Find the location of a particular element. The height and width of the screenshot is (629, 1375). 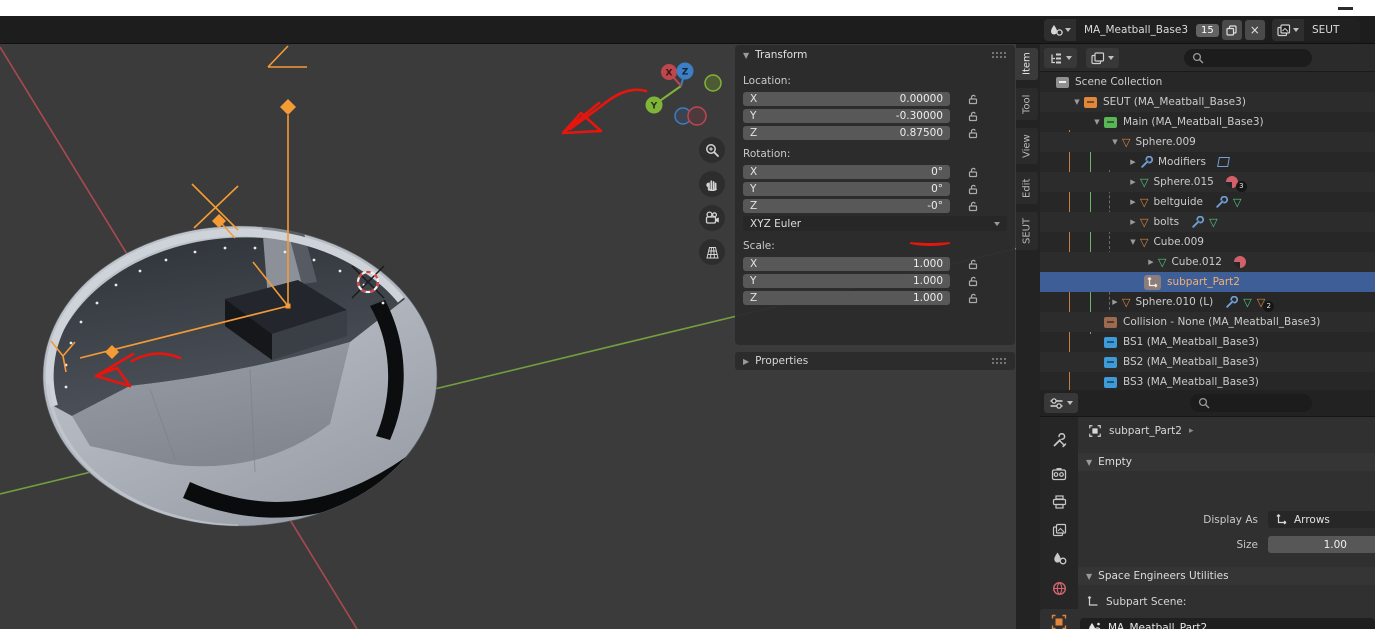

outliner-row-sphere010: ▶ ▽ Sphere.010 (L) ▽ ▽ 2 is located at coordinates (1207, 302).